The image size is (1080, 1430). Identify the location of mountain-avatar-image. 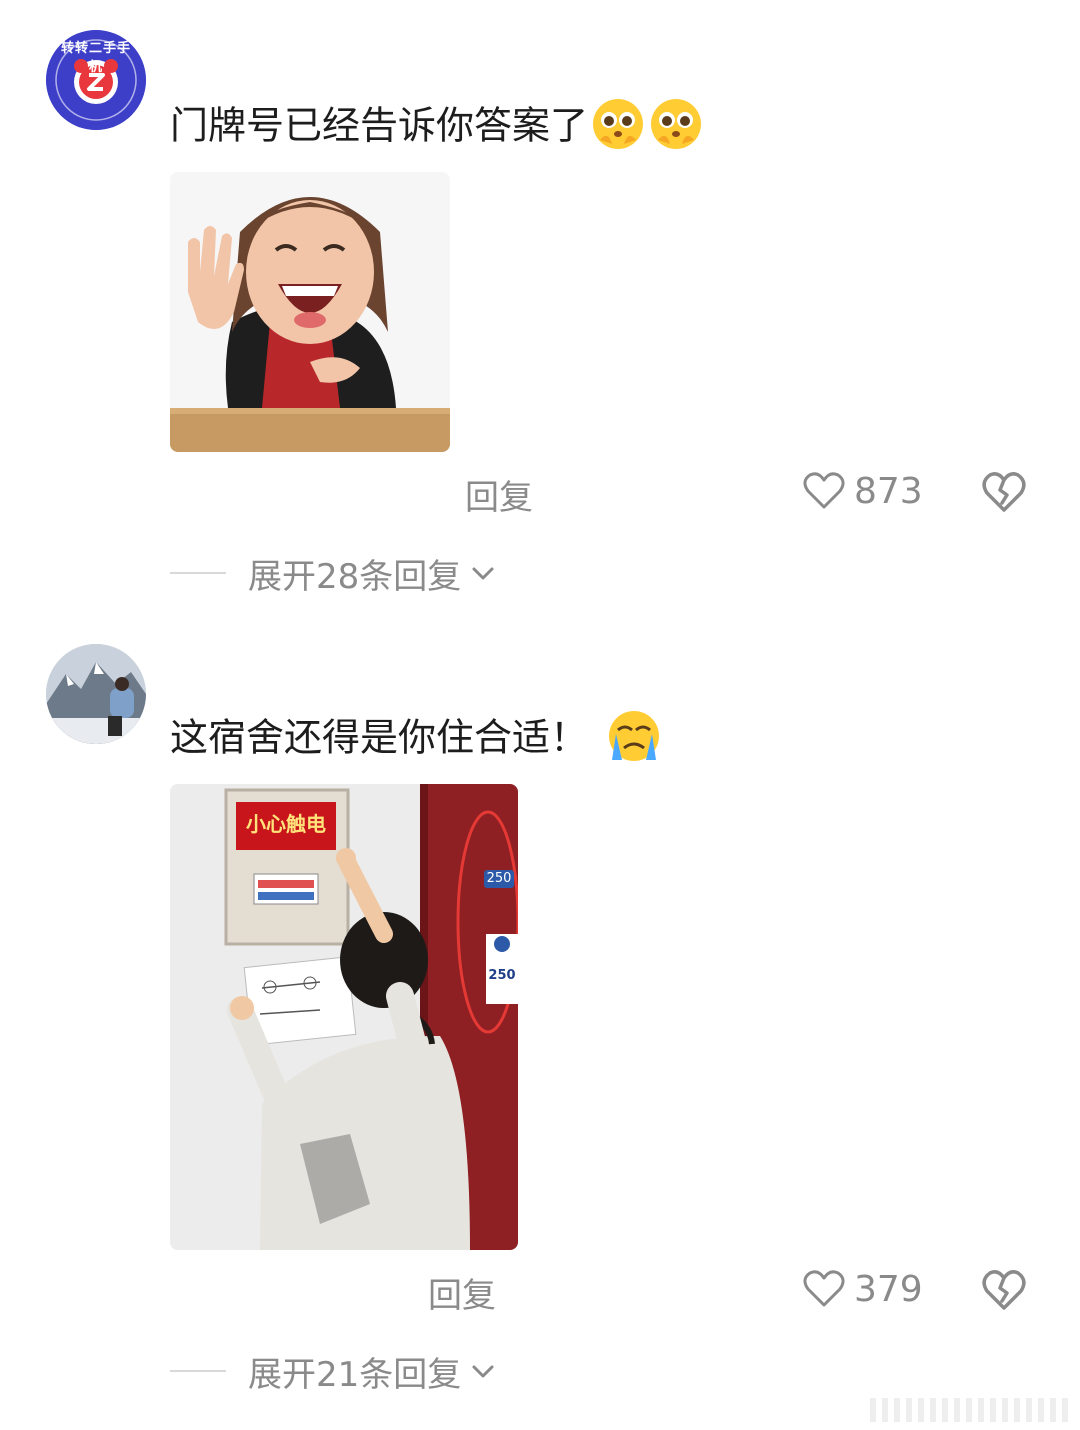
(96, 694).